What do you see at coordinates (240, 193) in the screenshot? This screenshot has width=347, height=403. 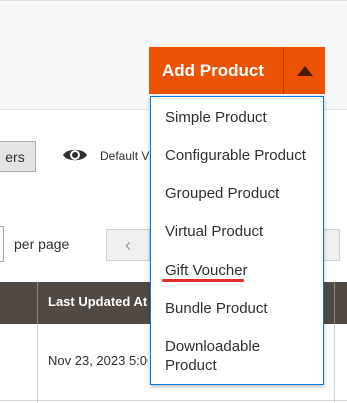 I see `menu-item-grouped-product: Grouped Product` at bounding box center [240, 193].